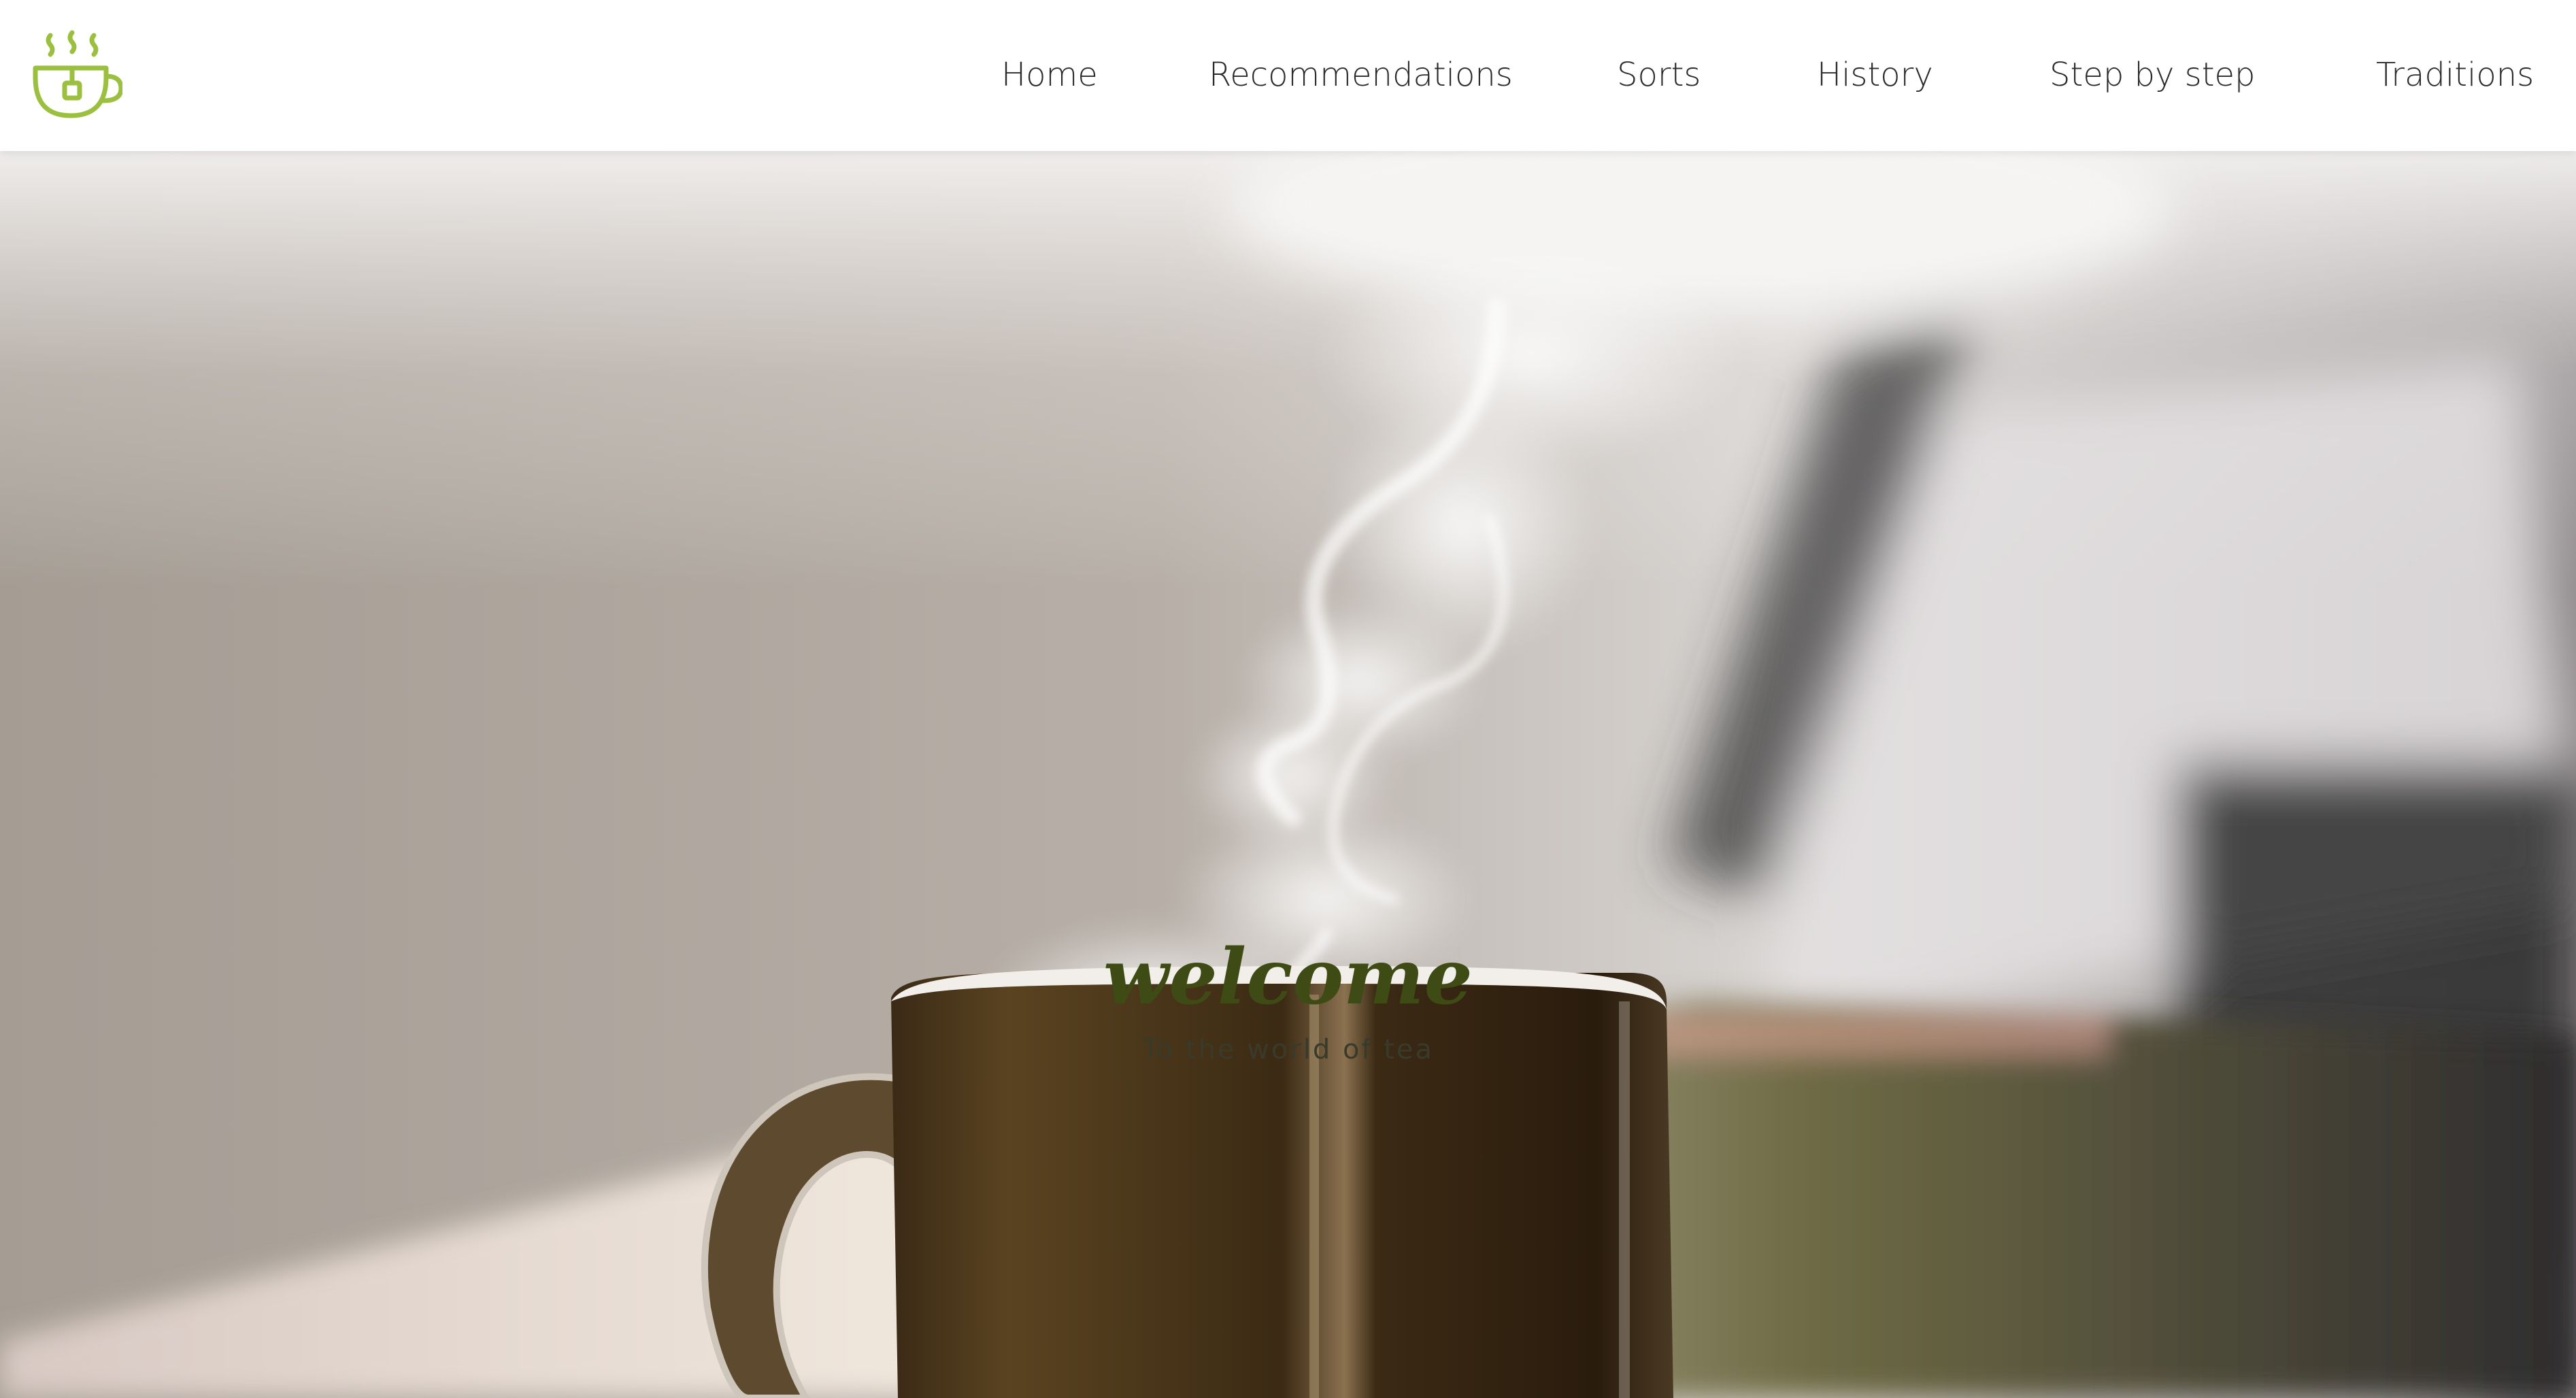 This screenshot has width=2576, height=1398. What do you see at coordinates (1659, 75) in the screenshot?
I see `nav-sorts: Sorts` at bounding box center [1659, 75].